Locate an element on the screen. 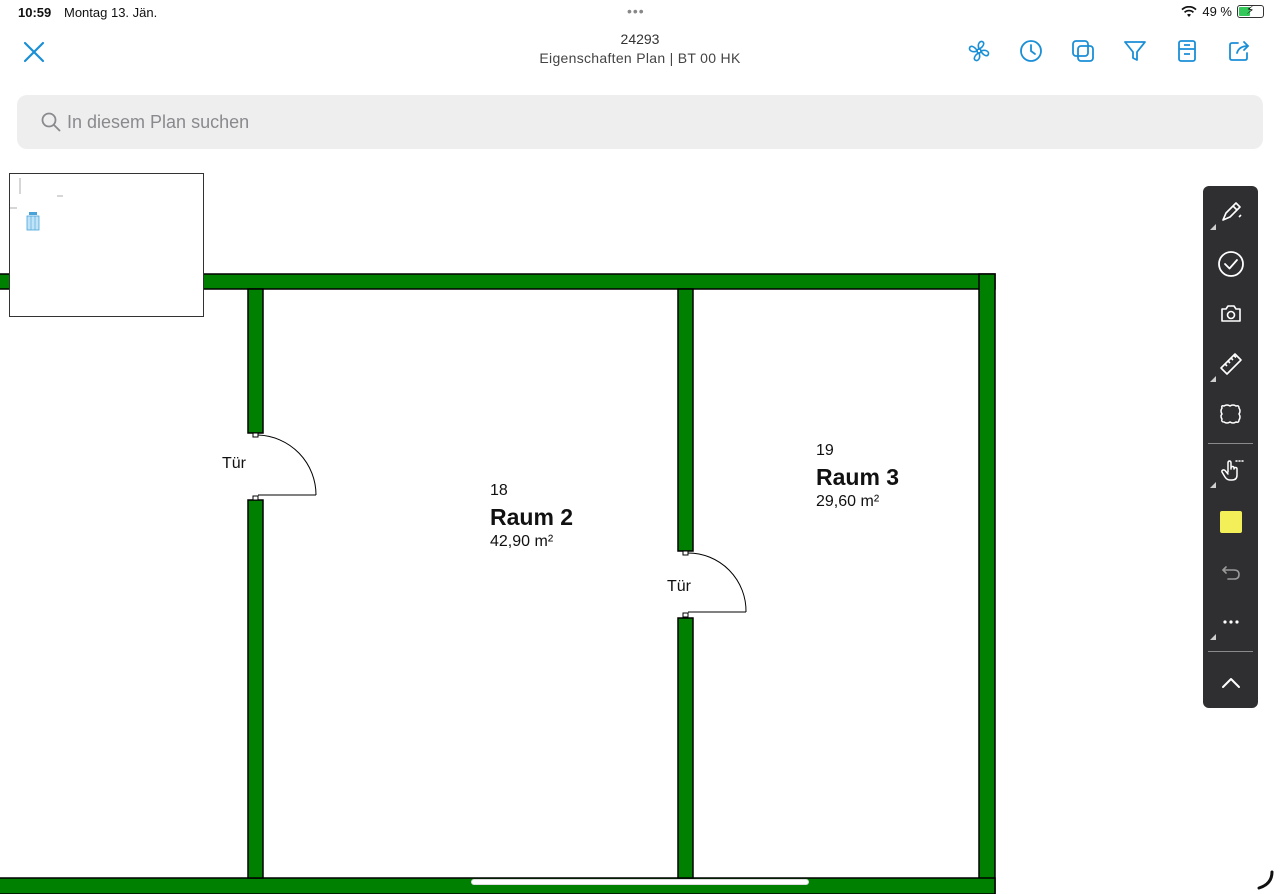 The image size is (1280, 894). search-bar is located at coordinates (640, 122).